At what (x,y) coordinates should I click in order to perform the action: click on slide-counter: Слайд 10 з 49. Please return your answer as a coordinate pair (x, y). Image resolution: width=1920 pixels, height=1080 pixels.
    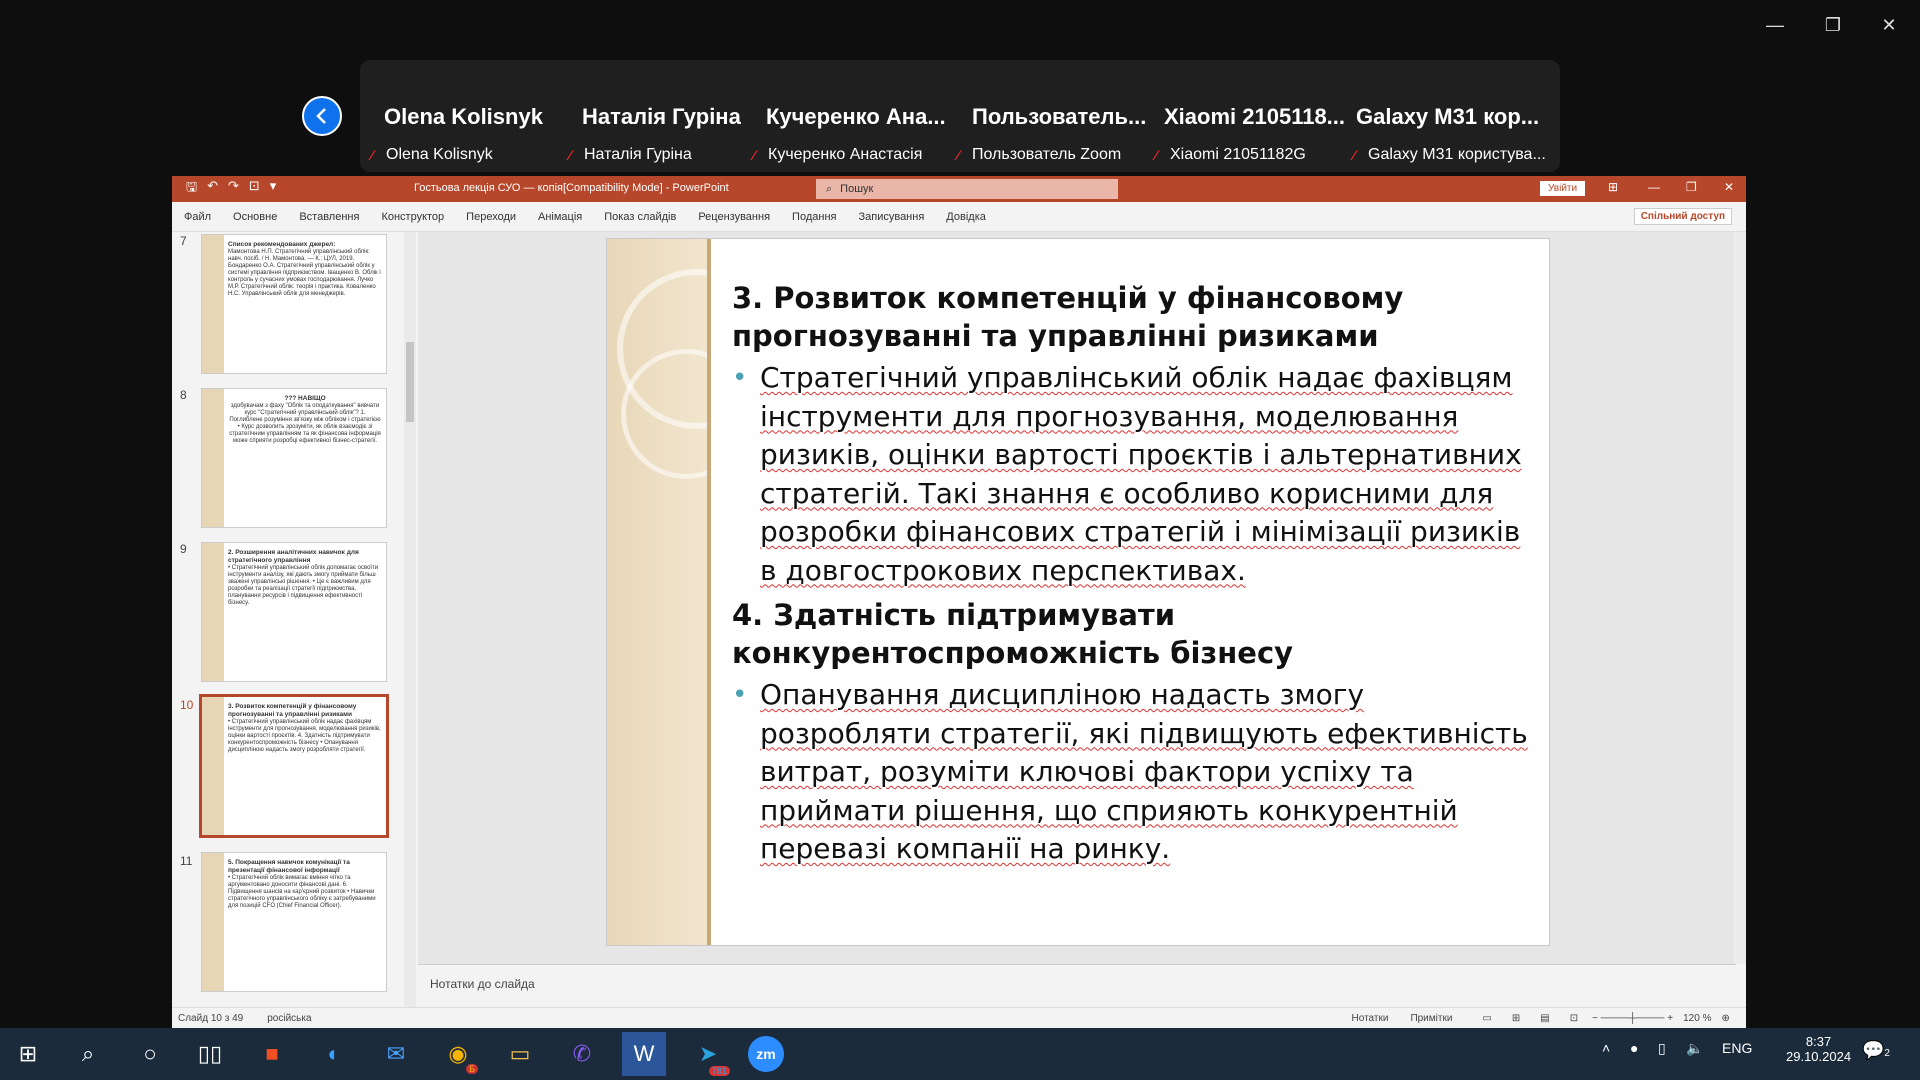
    Looking at the image, I should click on (211, 1018).